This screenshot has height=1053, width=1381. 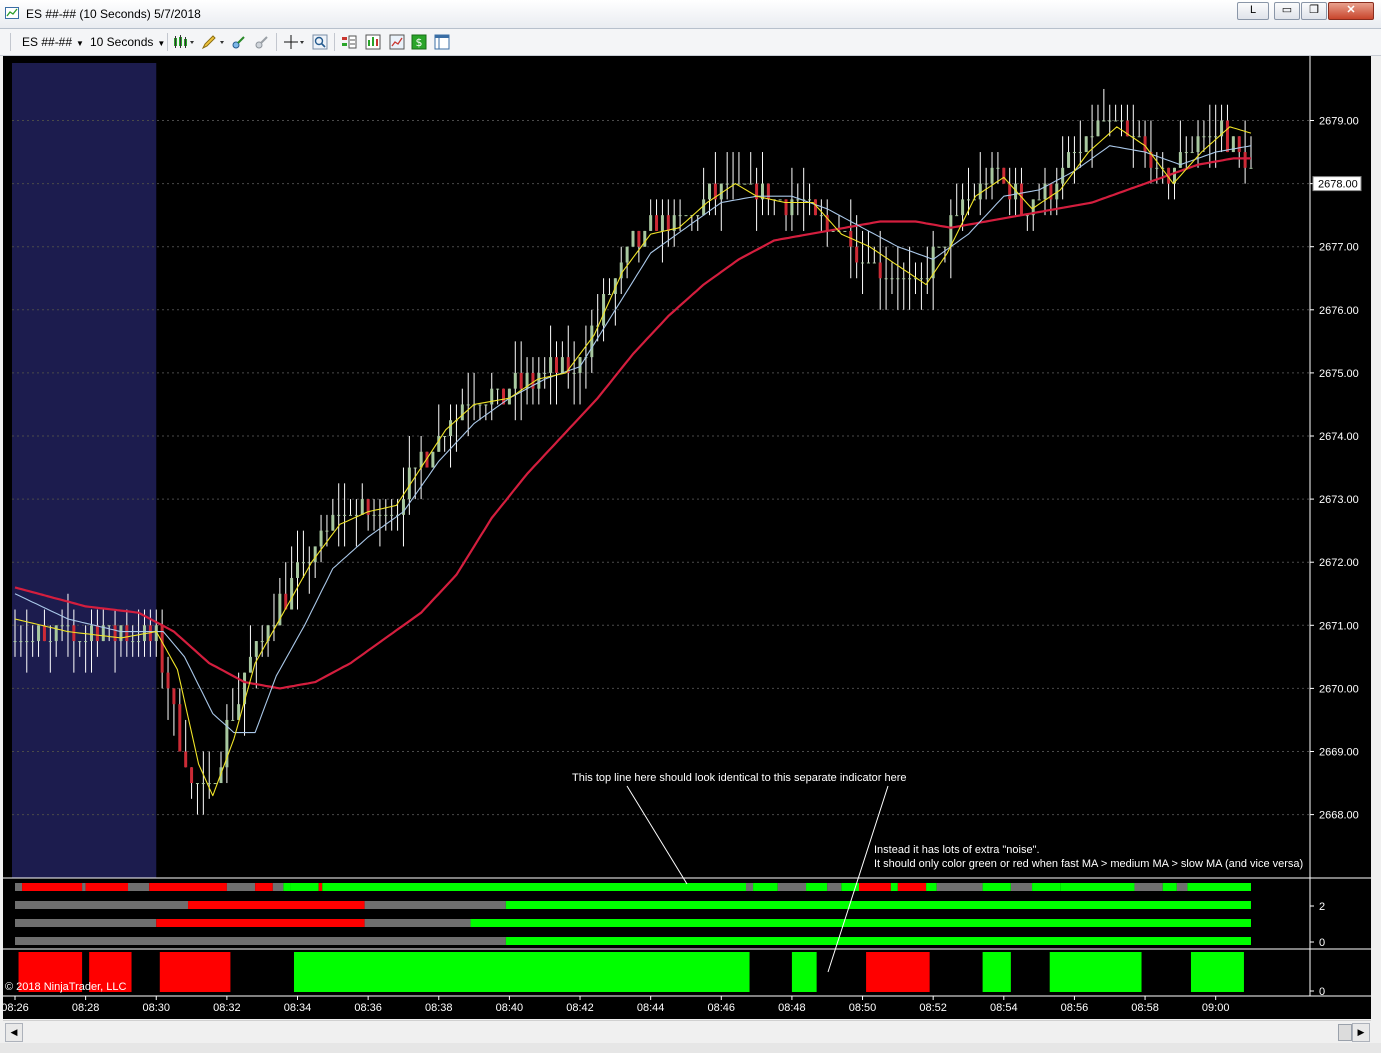 I want to click on chart-toolbar: ES ##-## ▼ 10 Seconds ▼ $, so click(x=690, y=42).